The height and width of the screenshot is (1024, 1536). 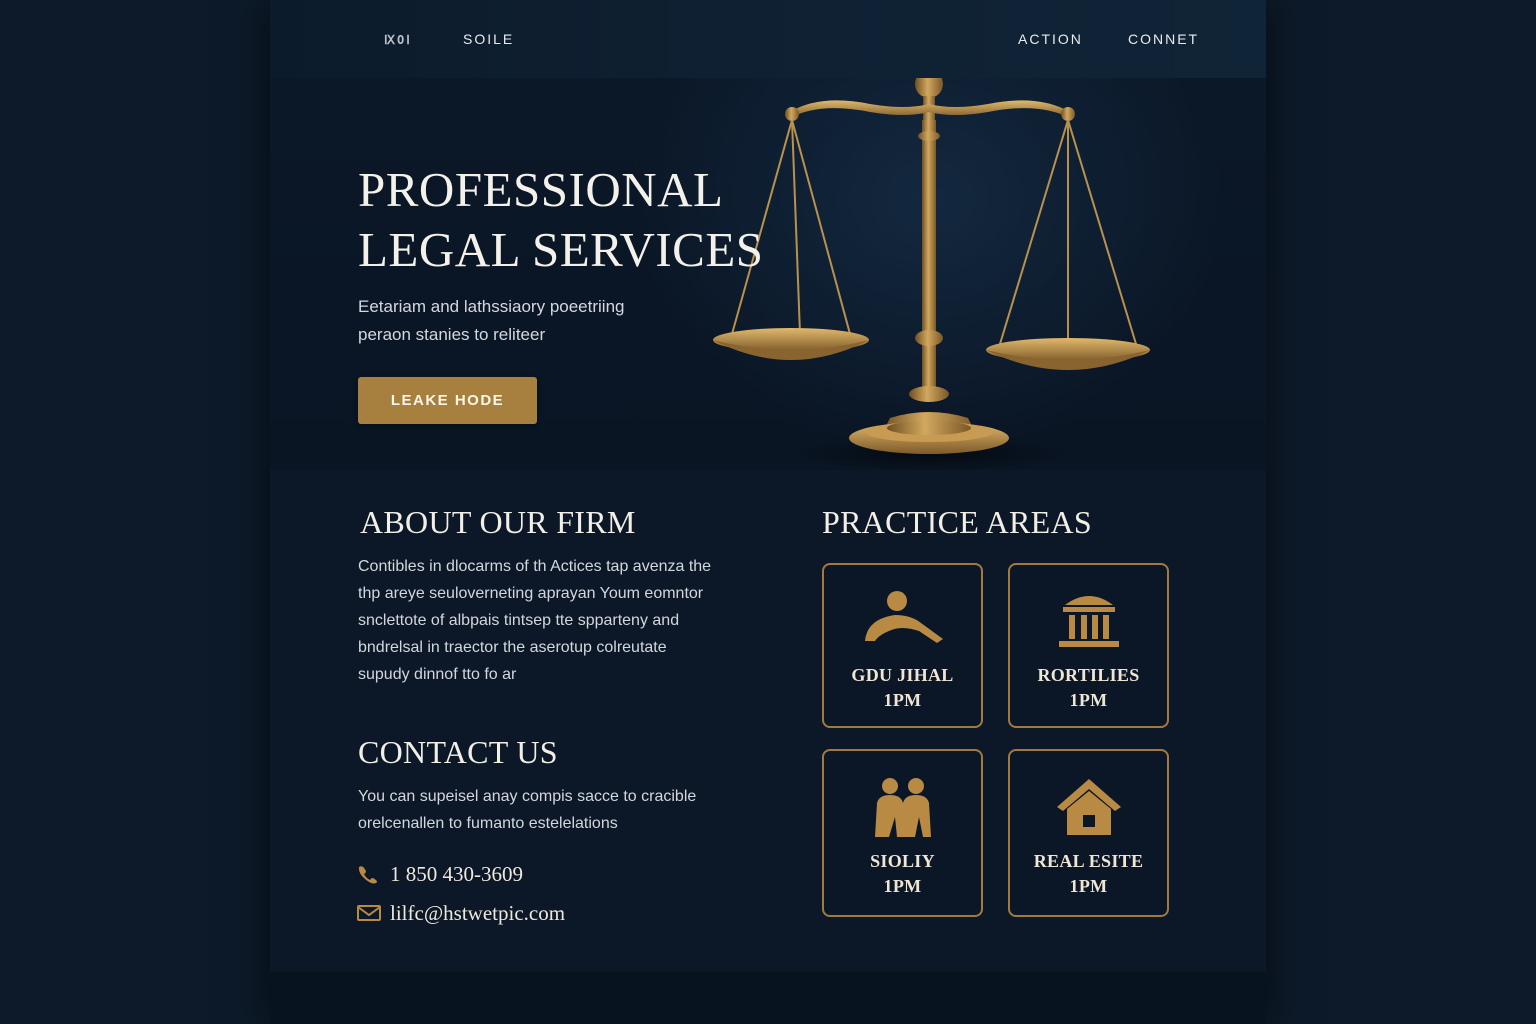 I want to click on contact-heading: CONTACT US, so click(x=458, y=752).